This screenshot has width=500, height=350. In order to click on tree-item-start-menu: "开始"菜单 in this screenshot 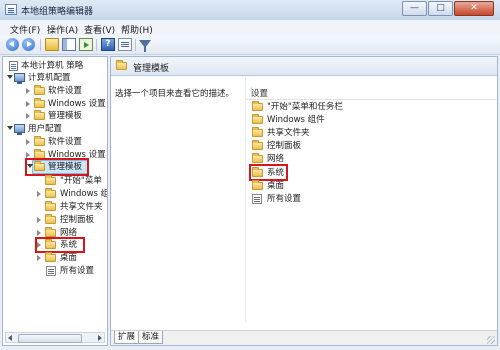, I will do `click(55, 181)`.